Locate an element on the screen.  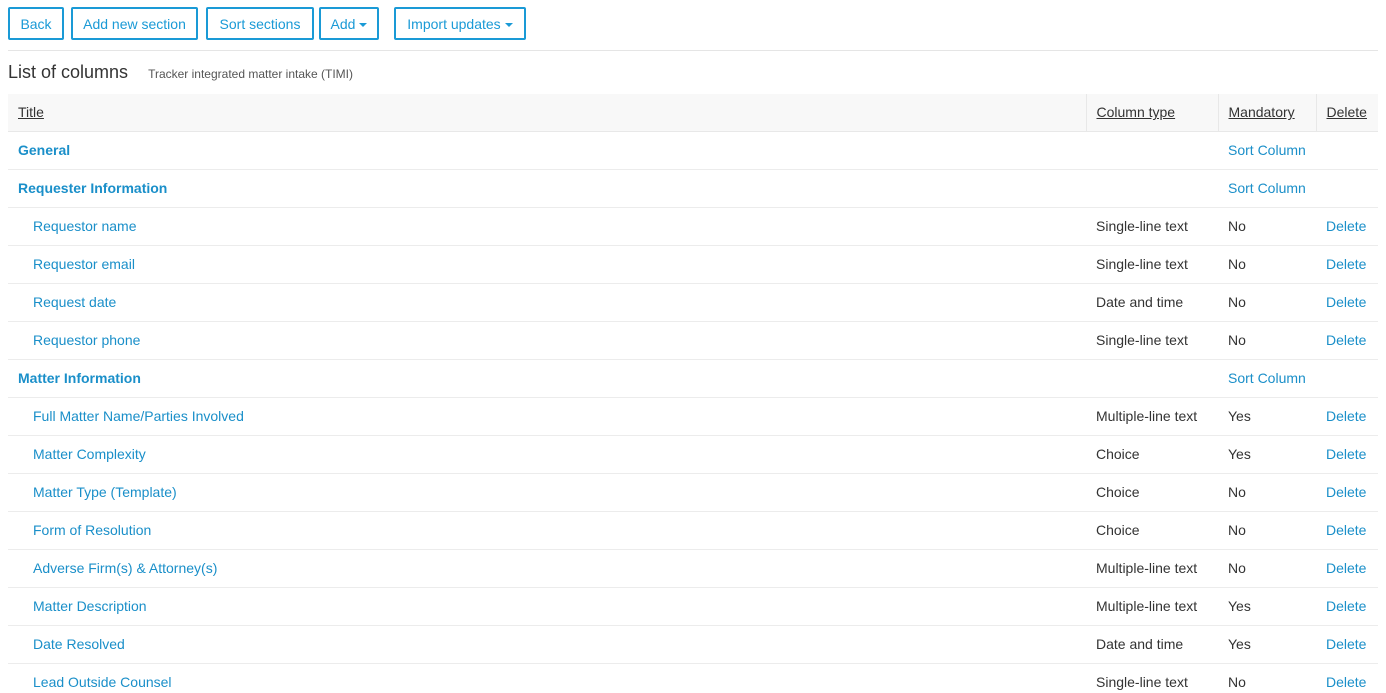
table-header-row: Title Column type Mandatory Delete is located at coordinates (693, 113).